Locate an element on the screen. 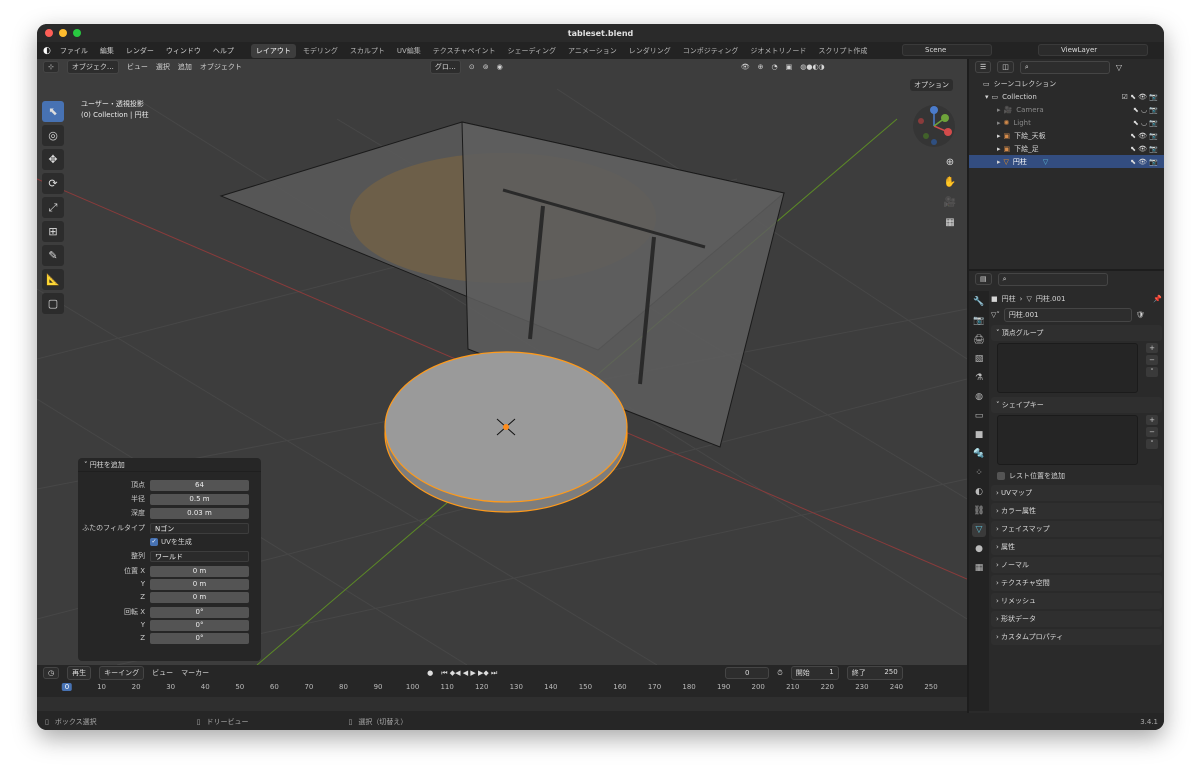 The width and height of the screenshot is (1200, 777). menu-window: ウィンドウ is located at coordinates (183, 51).